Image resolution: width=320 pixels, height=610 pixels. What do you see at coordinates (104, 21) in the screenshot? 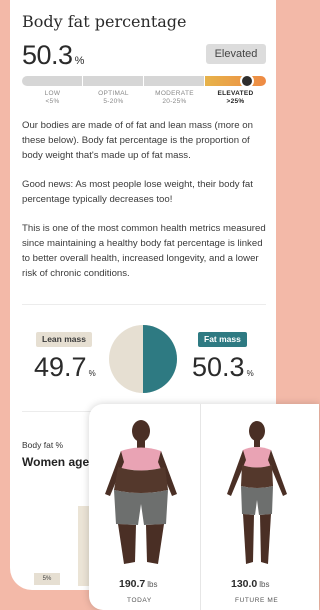
I see `page-title: Body fat percentage` at bounding box center [104, 21].